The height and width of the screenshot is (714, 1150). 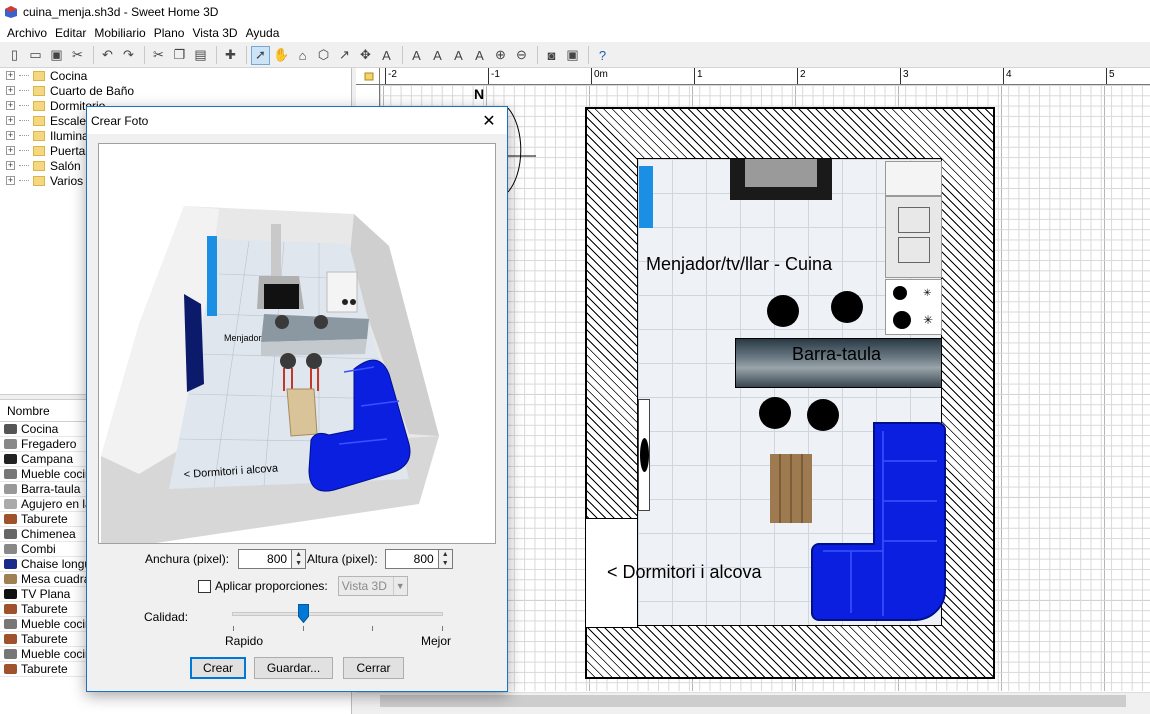 I want to click on menu-editar: Editar, so click(x=70, y=33).